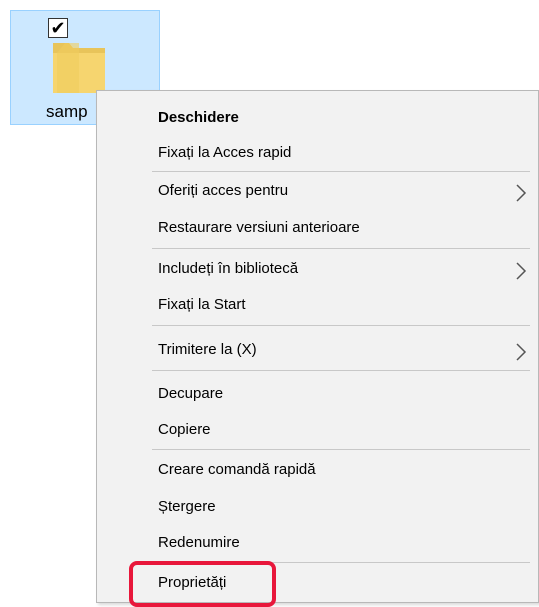  I want to click on menu-item-label: Decupare, so click(191, 393).